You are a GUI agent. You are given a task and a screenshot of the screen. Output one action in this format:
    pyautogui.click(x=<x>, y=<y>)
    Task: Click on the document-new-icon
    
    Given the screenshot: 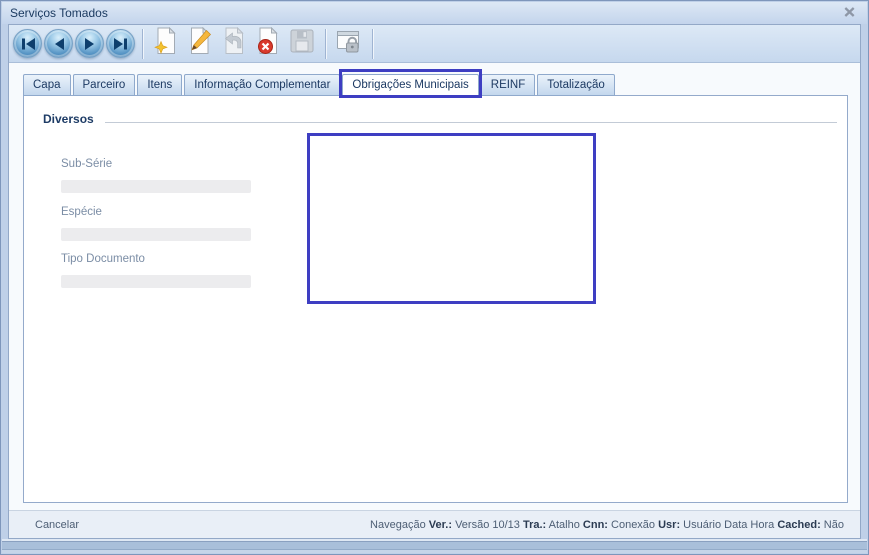 What is the action you would take?
    pyautogui.click(x=166, y=43)
    